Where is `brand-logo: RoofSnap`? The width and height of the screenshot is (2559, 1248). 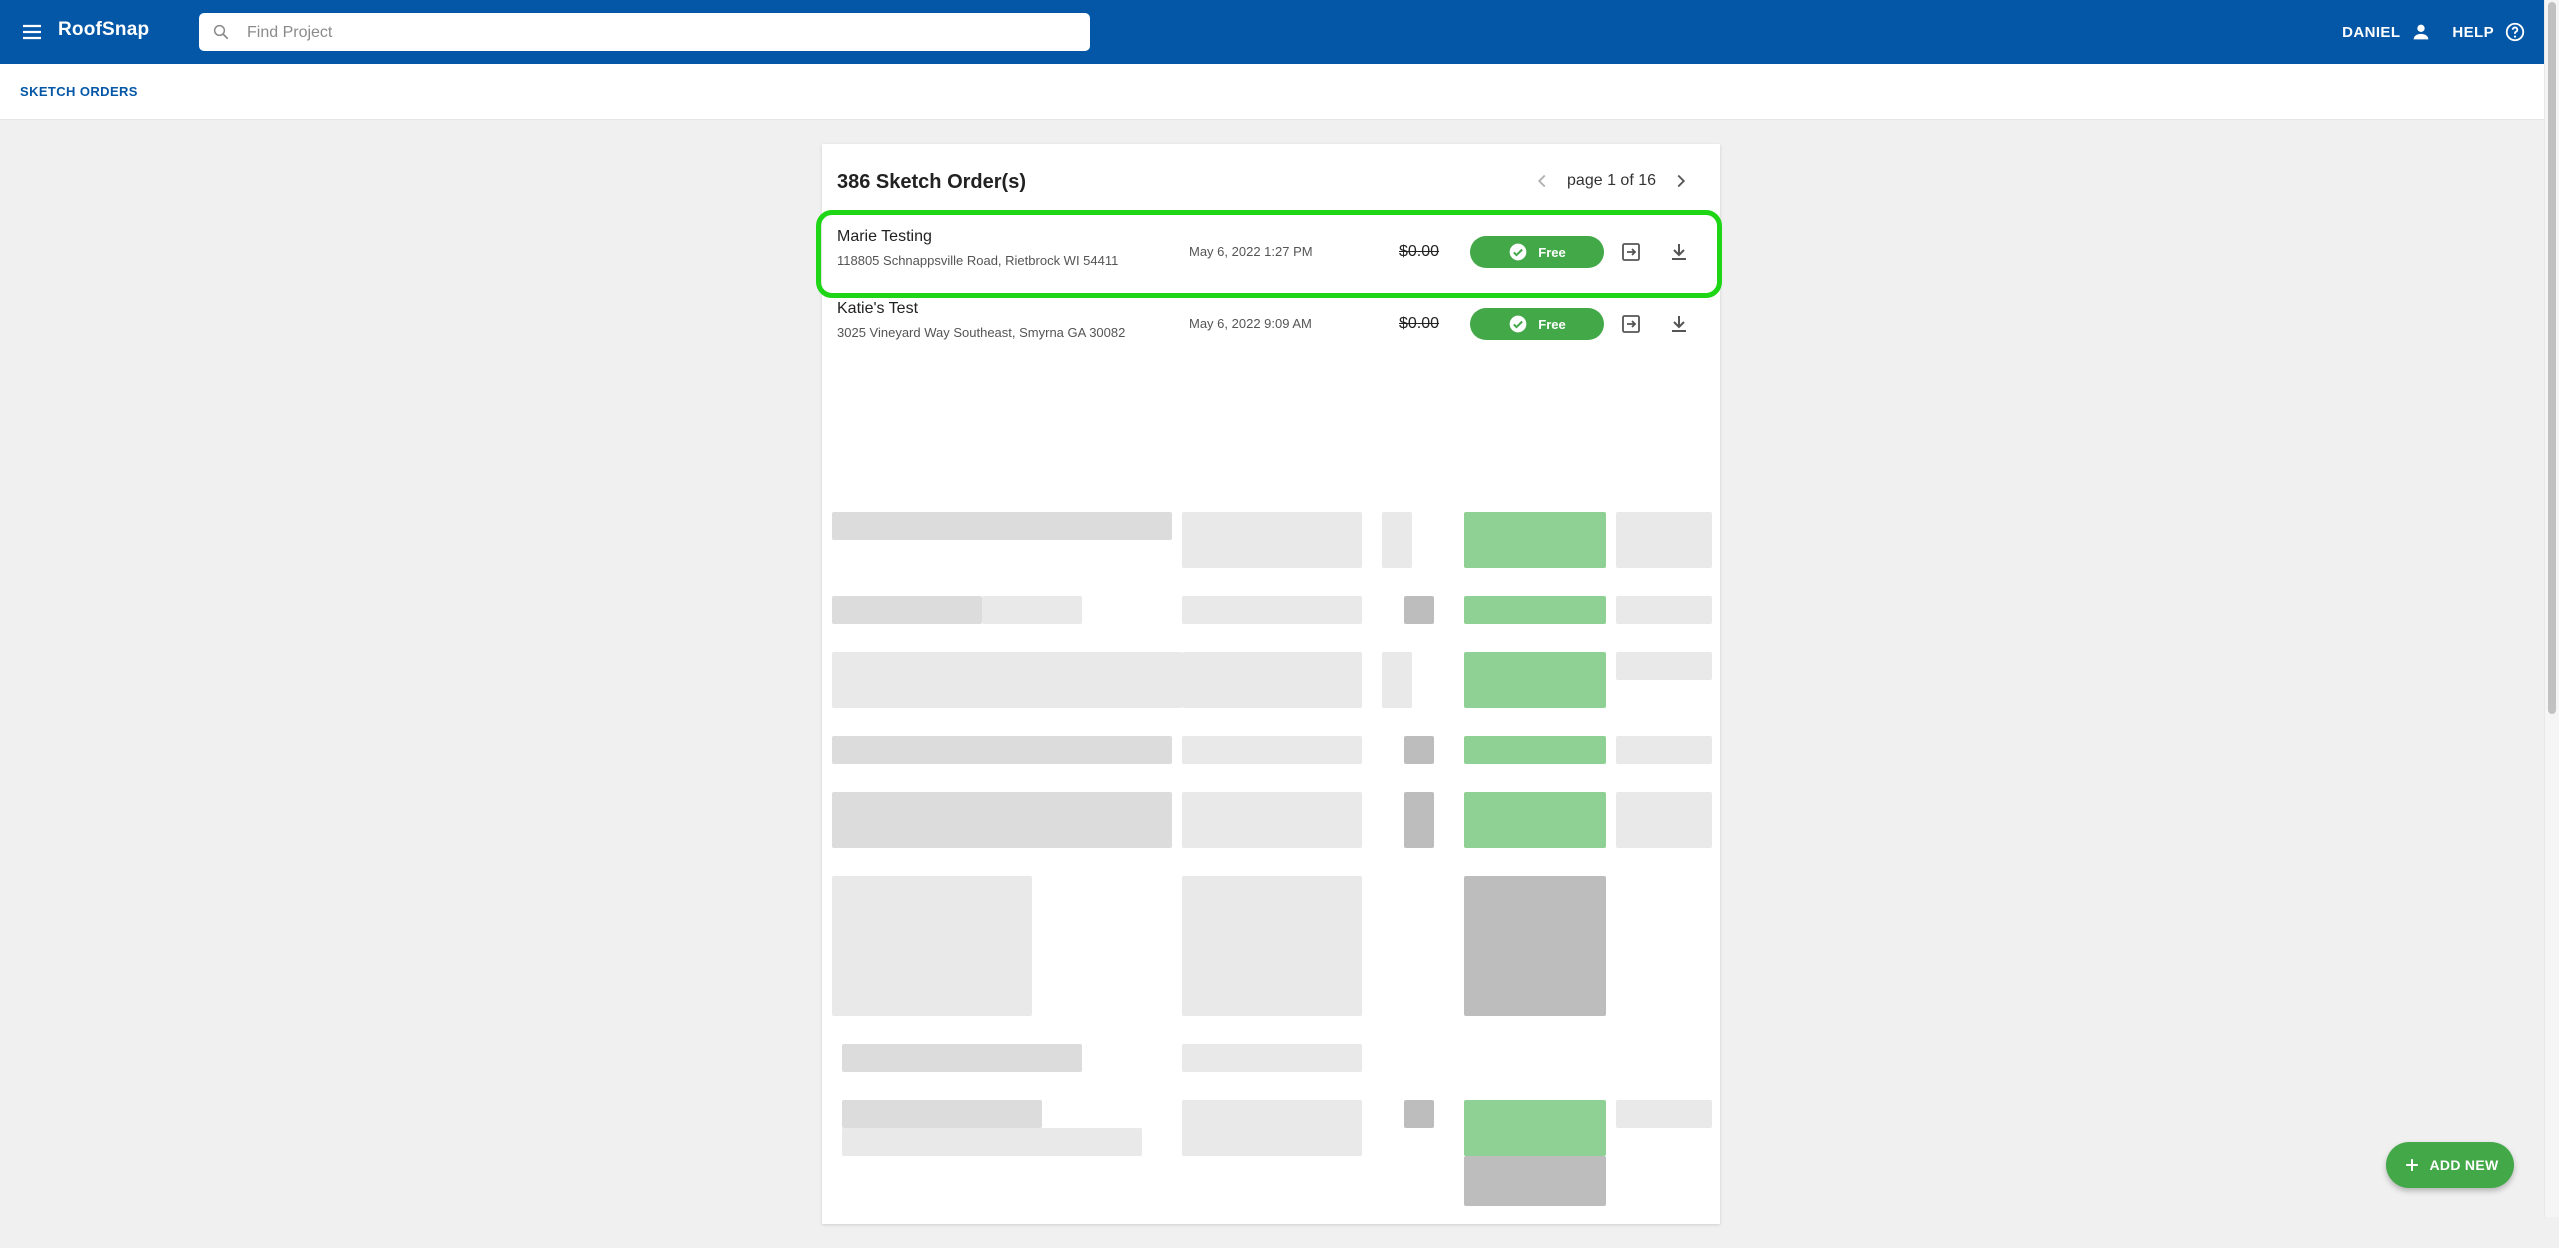 brand-logo: RoofSnap is located at coordinates (103, 30).